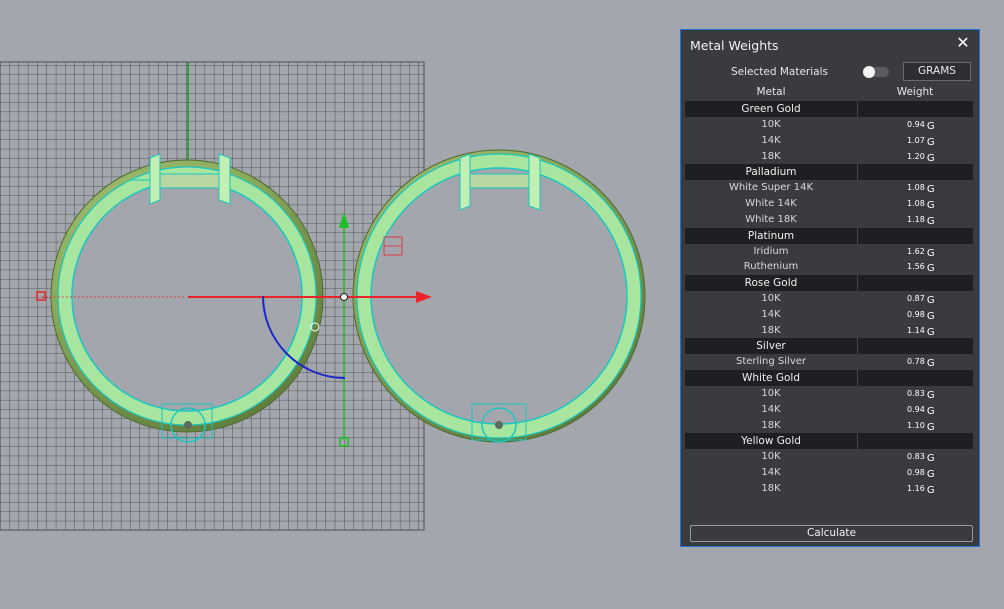 This screenshot has height=609, width=1004. I want to click on weight-number: 1.07, so click(916, 140).